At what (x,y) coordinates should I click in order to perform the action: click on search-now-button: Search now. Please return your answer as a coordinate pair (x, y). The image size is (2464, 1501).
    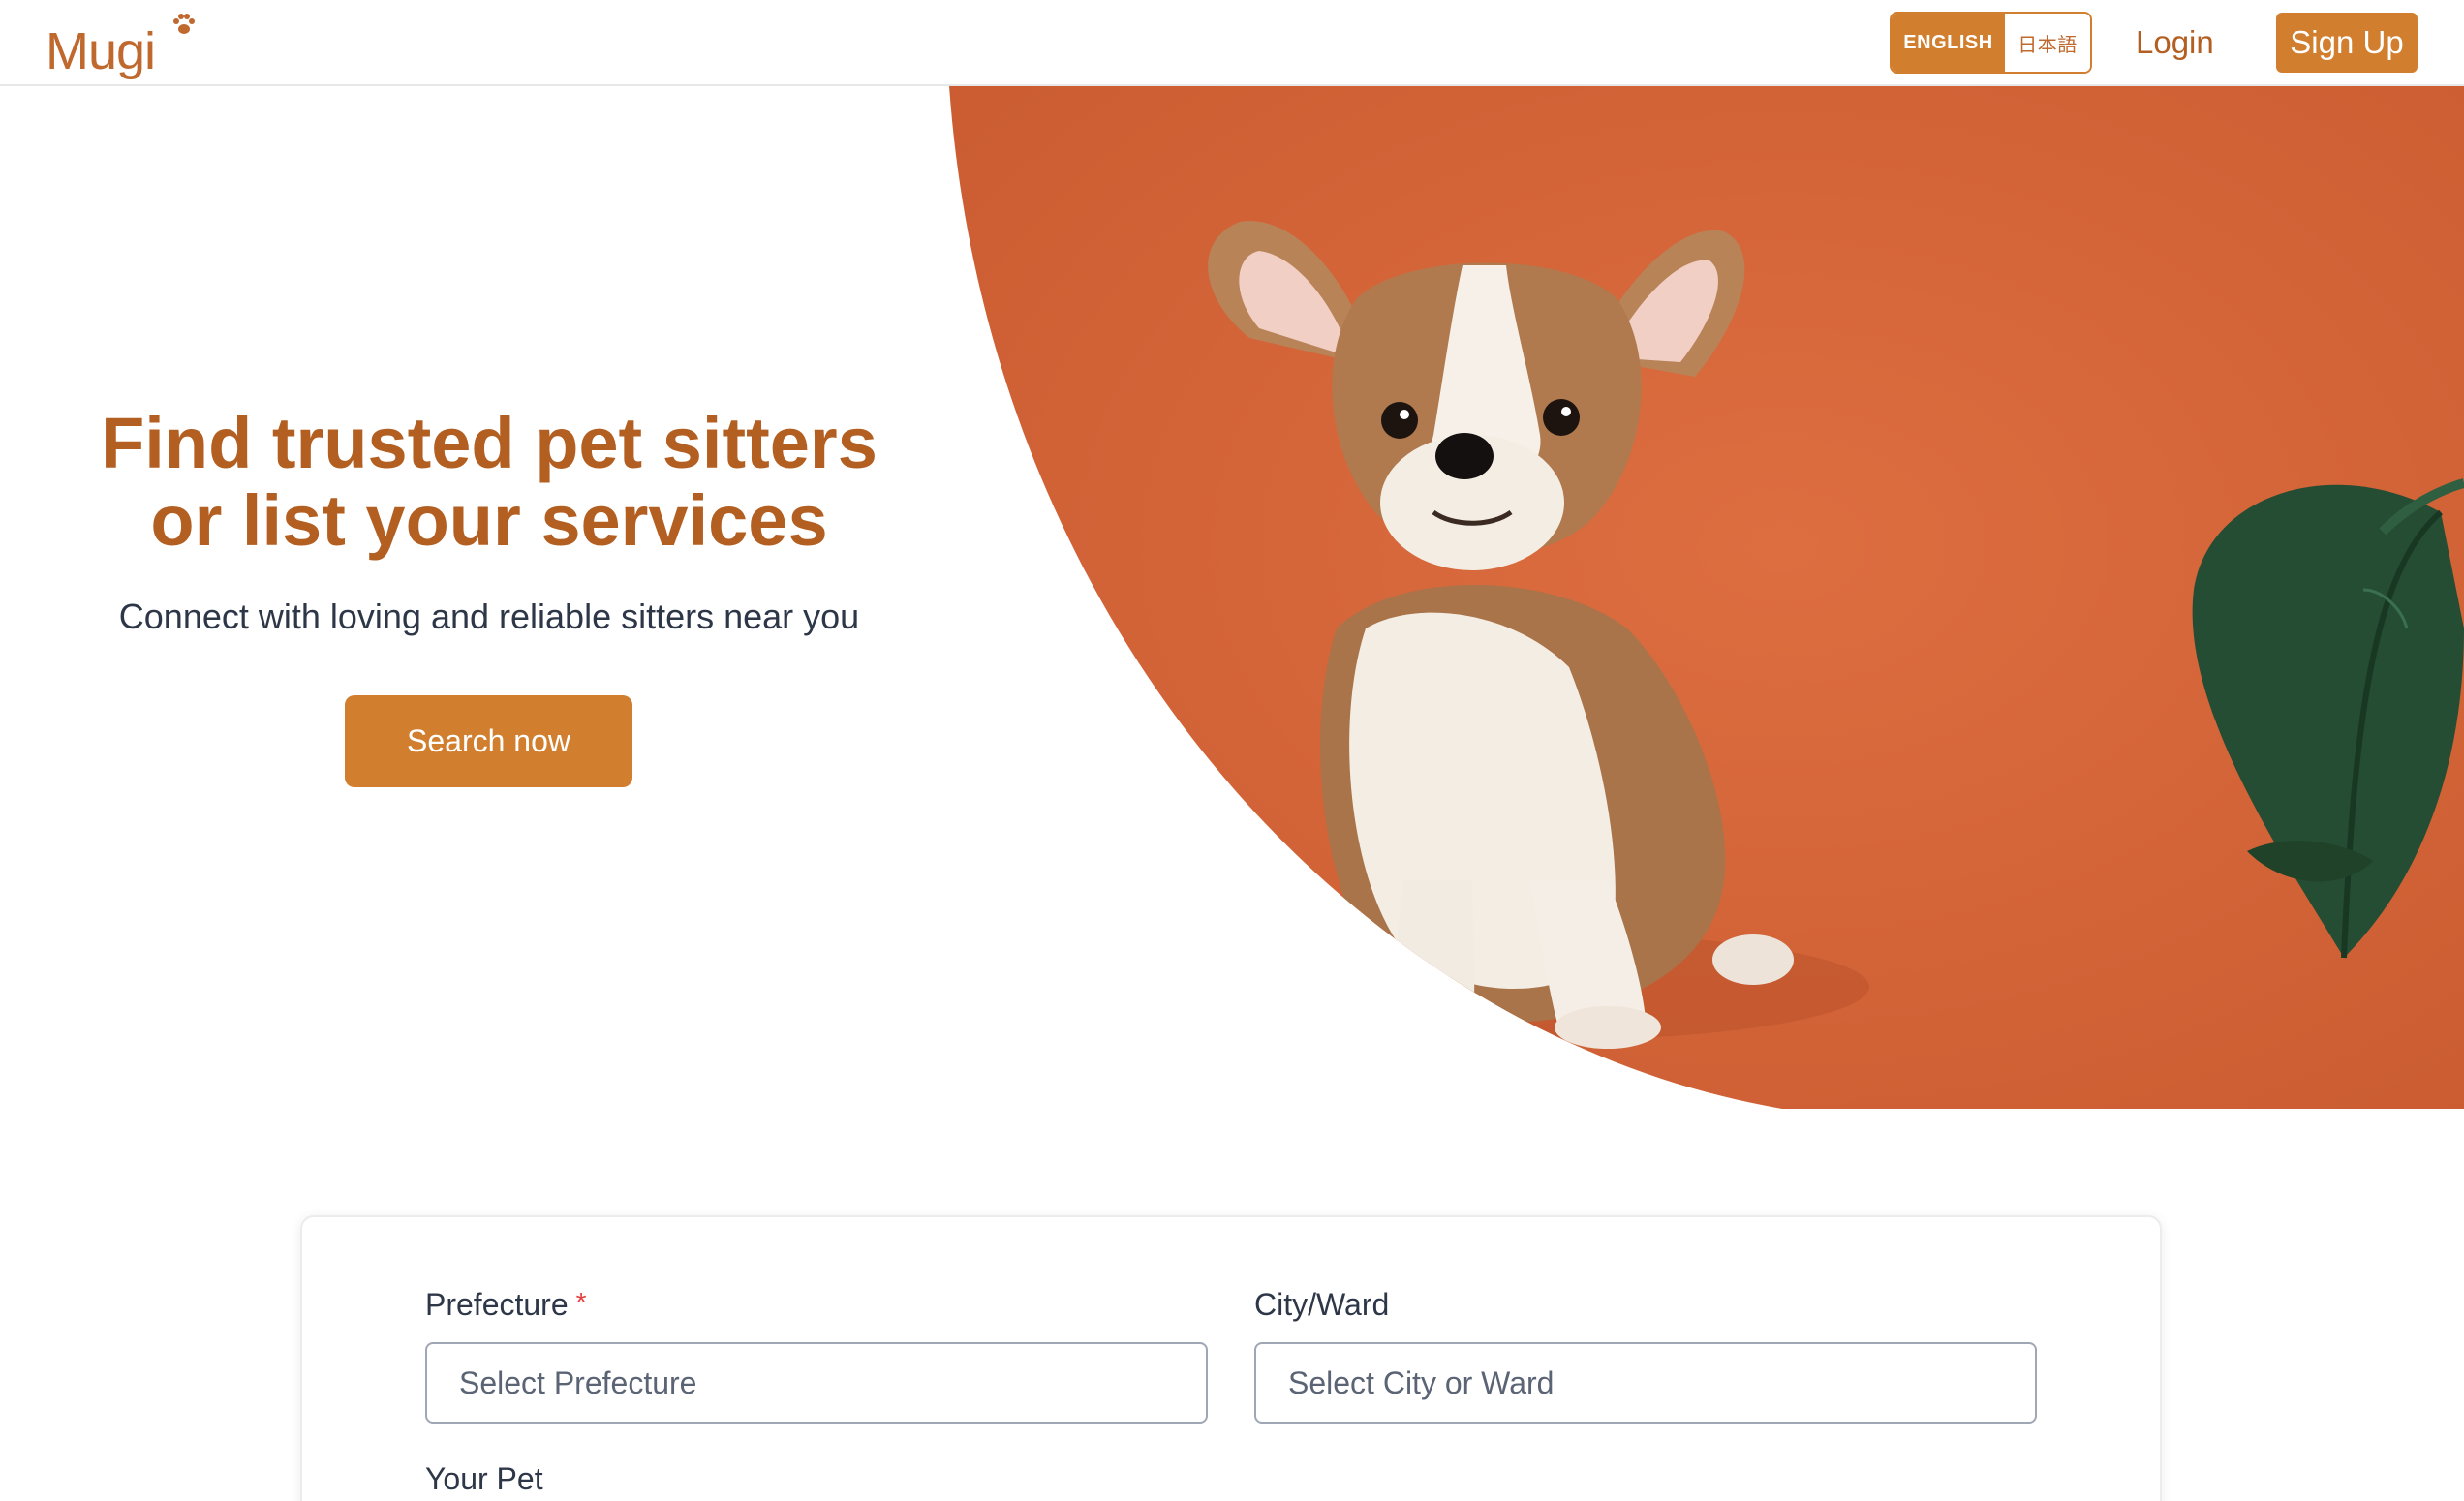
    Looking at the image, I should click on (488, 741).